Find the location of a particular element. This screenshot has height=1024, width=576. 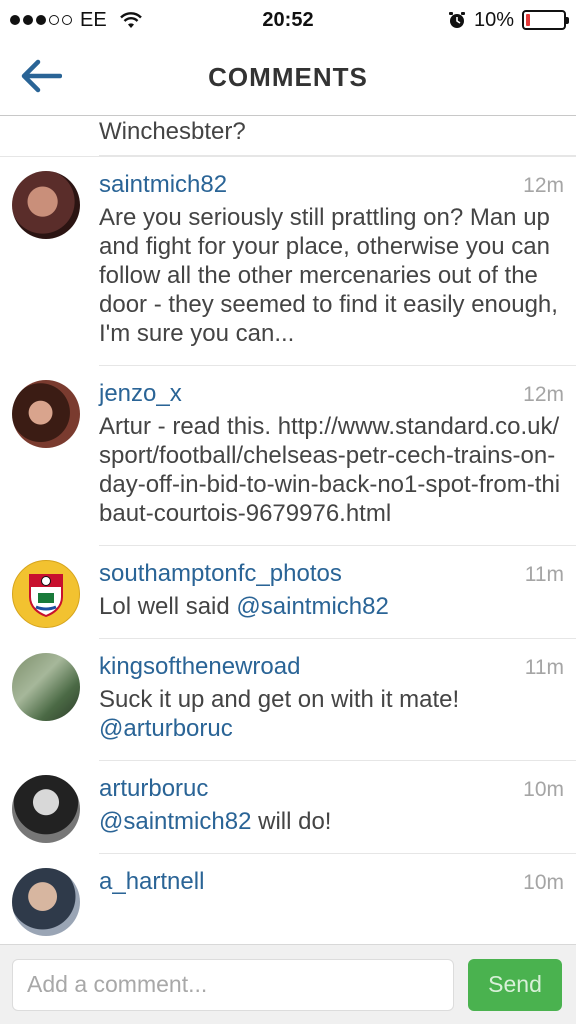

page-title: COMMENTS is located at coordinates (288, 77).